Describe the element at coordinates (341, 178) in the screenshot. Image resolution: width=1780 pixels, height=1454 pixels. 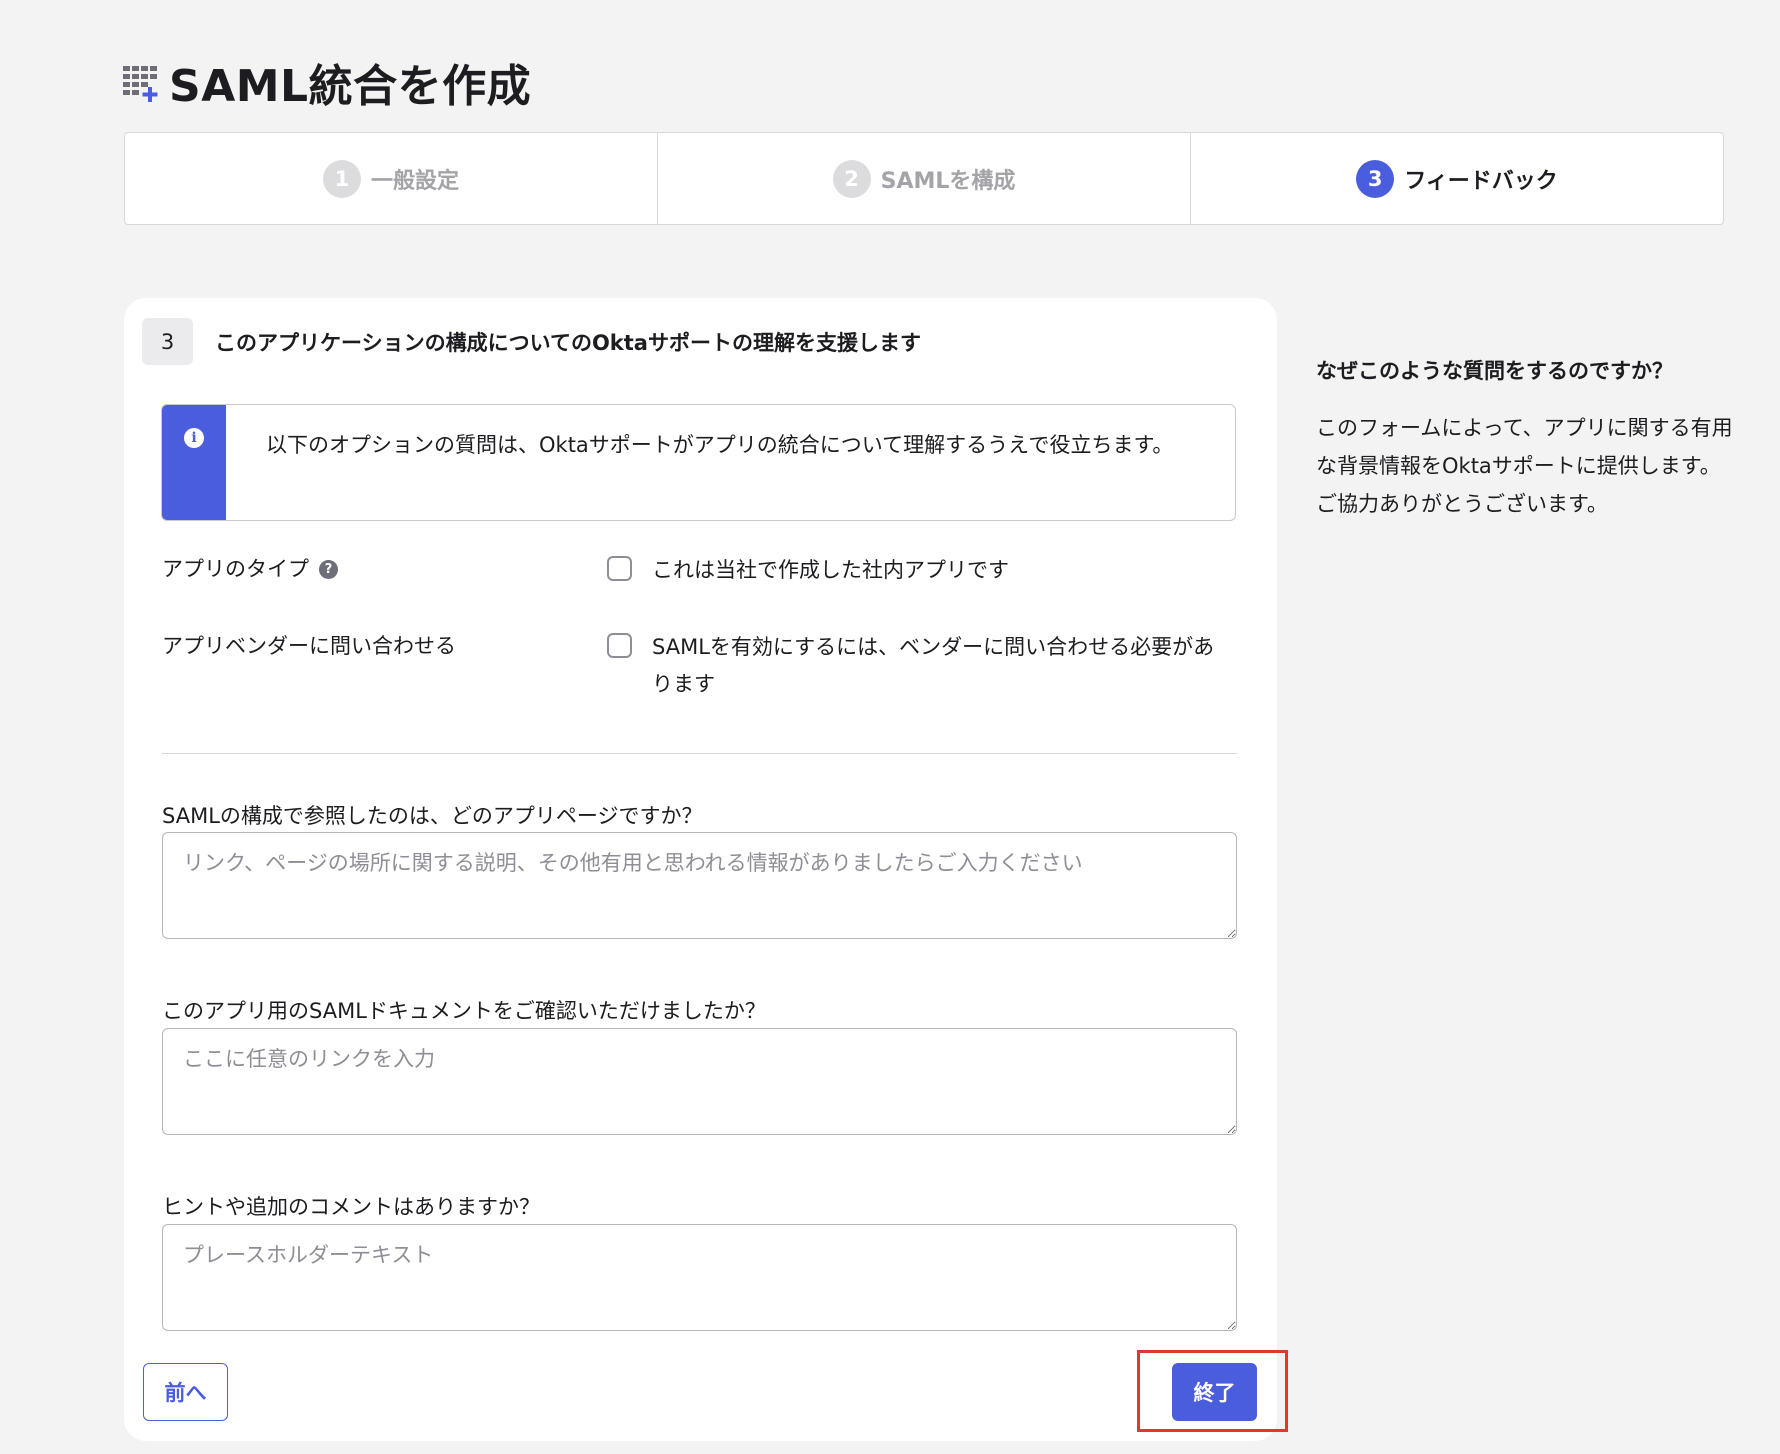
I see `step-number: 1` at that location.